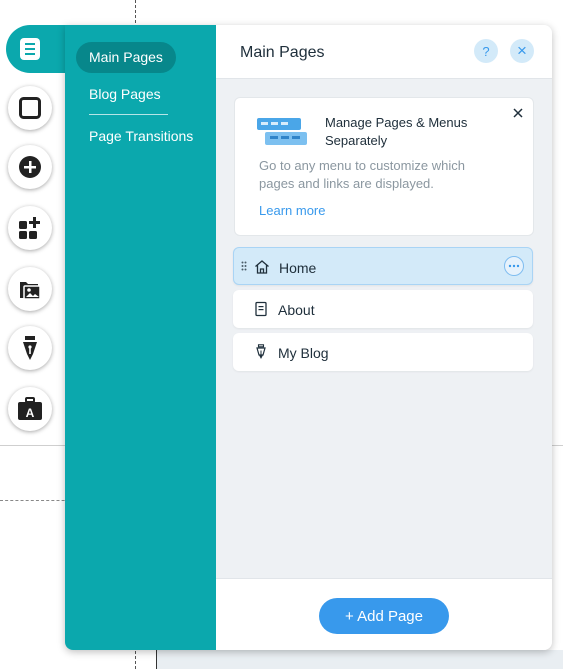 This screenshot has height=669, width=563. What do you see at coordinates (383, 266) in the screenshot?
I see `page-row-home: Home` at bounding box center [383, 266].